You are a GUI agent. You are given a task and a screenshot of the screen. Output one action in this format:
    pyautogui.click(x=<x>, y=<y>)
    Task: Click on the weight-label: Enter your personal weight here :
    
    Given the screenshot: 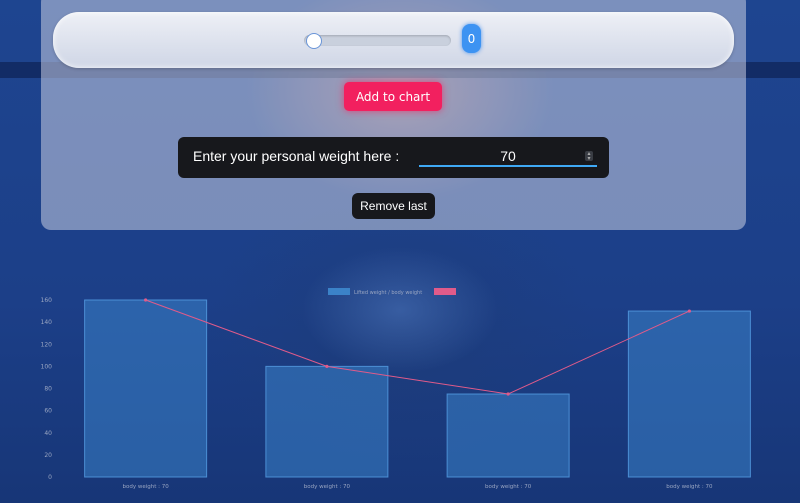 What is the action you would take?
    pyautogui.click(x=296, y=156)
    